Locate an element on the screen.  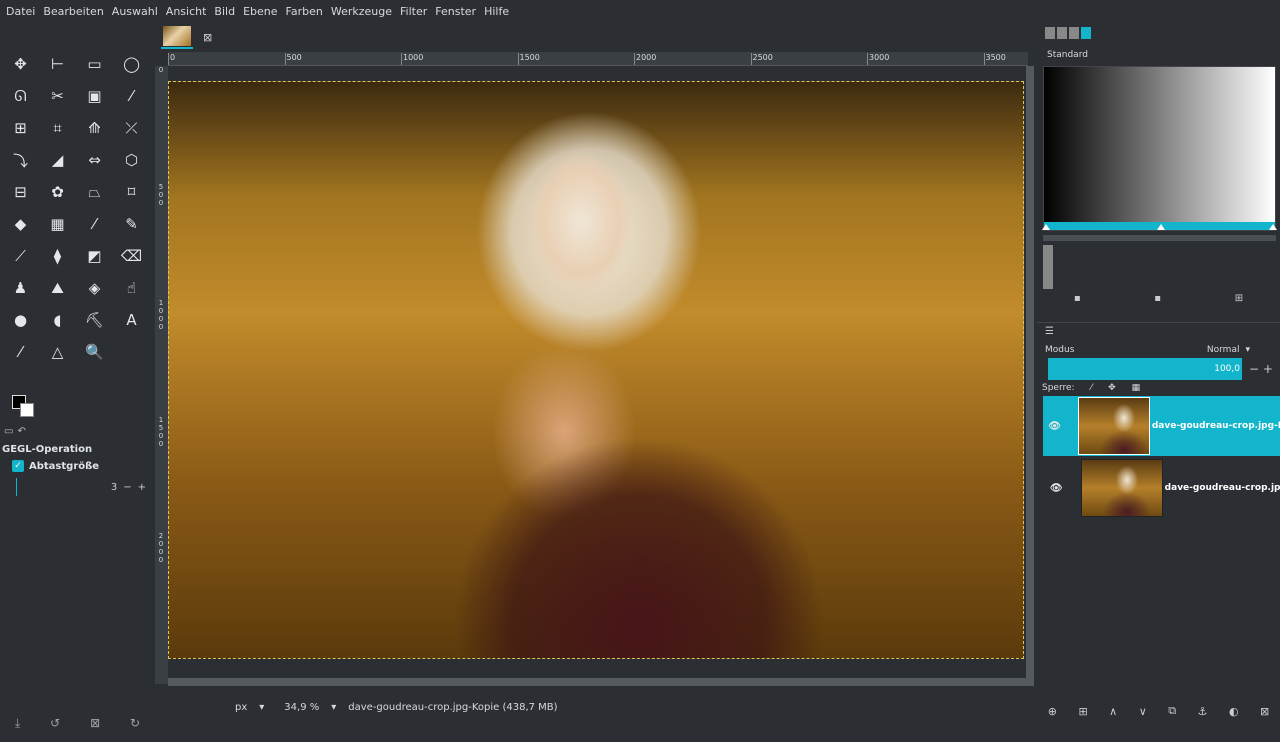
fuzzy-select-icon: ⁄ is located at coordinates (131, 96).